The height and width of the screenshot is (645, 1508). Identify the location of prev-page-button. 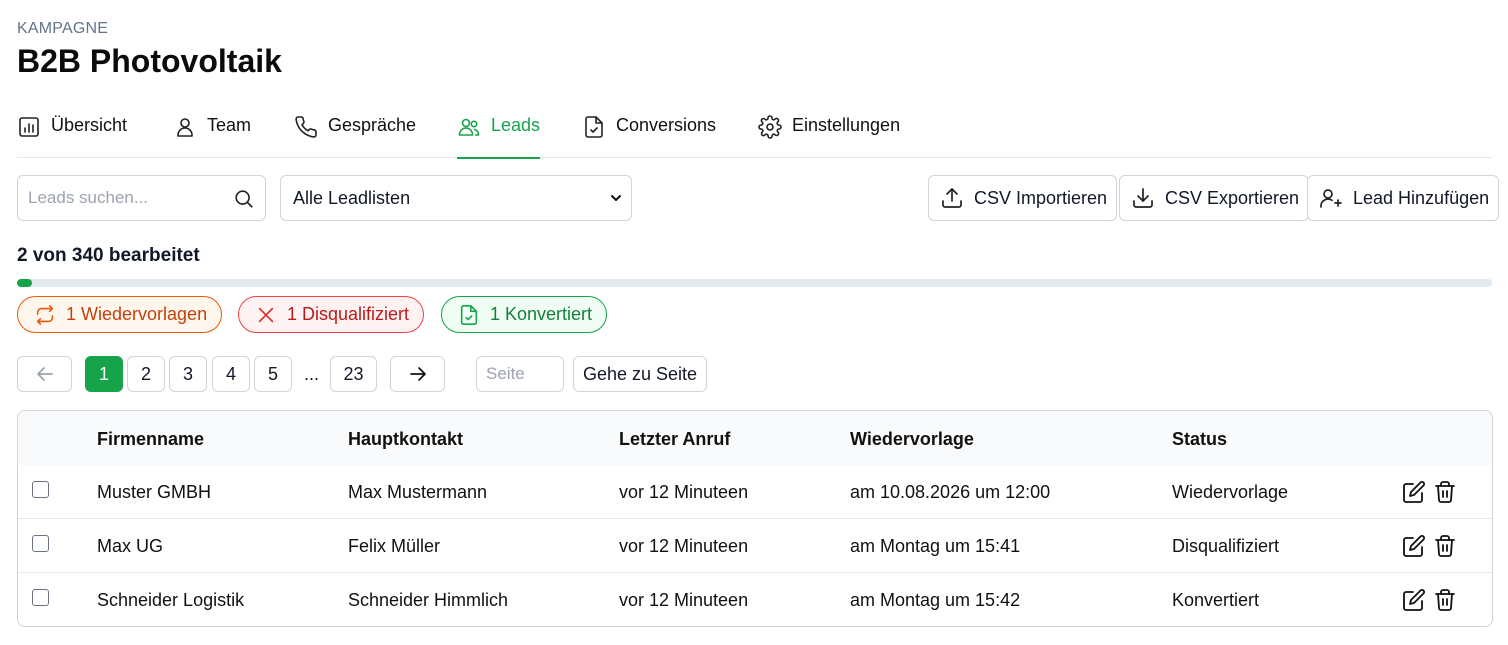
(44, 374).